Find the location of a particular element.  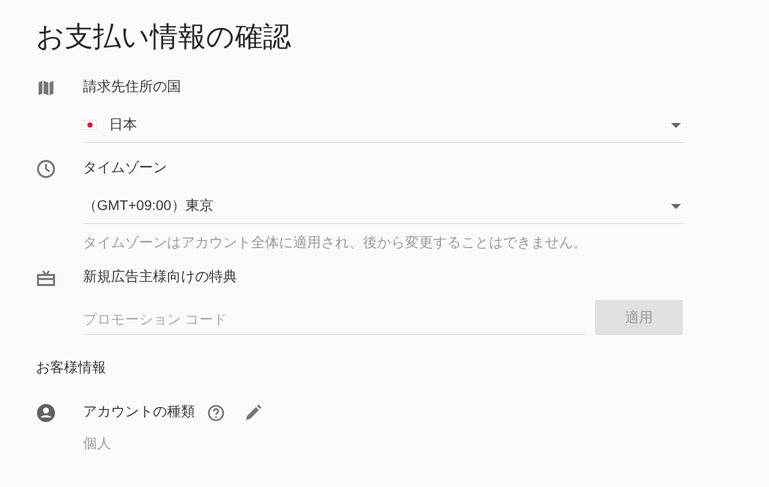

field-label: タイムゾーン is located at coordinates (125, 168).